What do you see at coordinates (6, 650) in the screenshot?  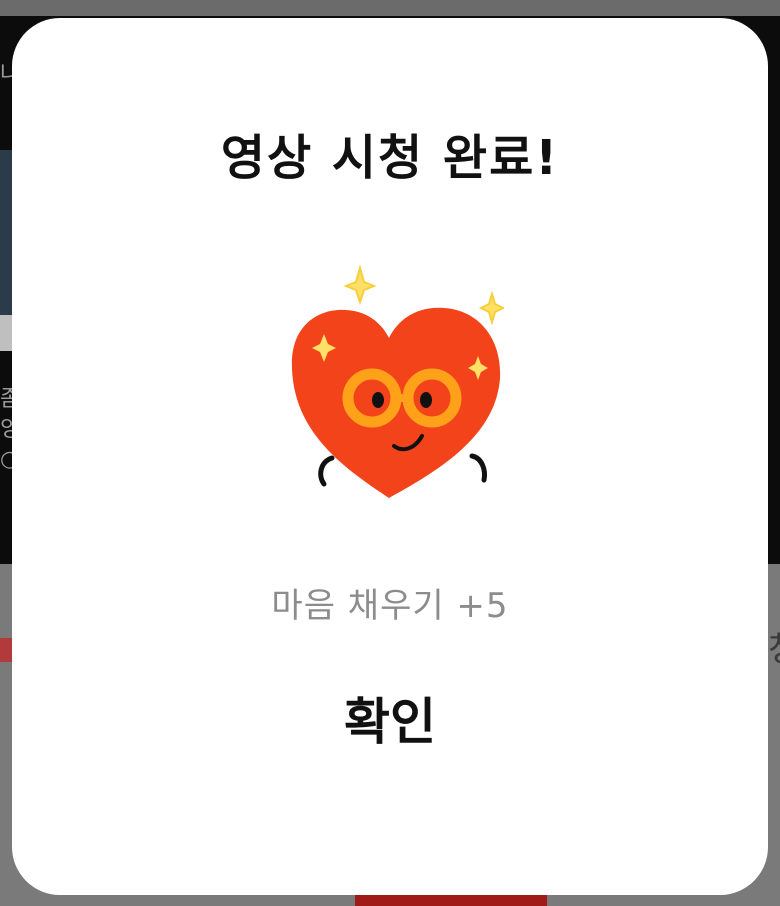 I see `background-red-strip` at bounding box center [6, 650].